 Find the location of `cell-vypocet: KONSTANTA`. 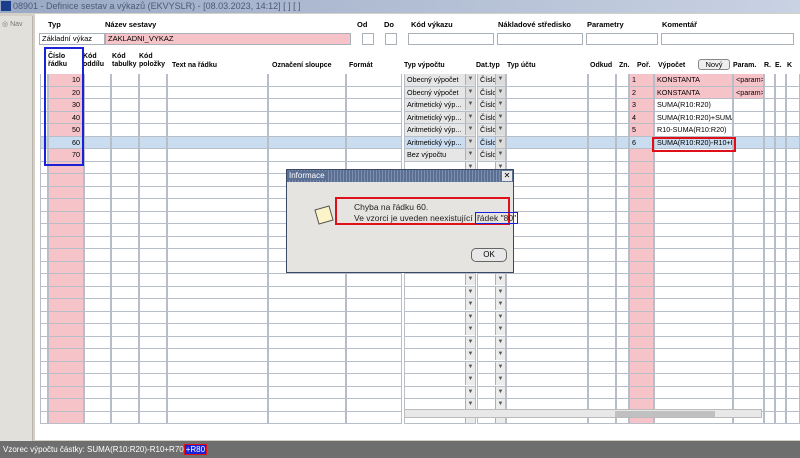

cell-vypocet: KONSTANTA is located at coordinates (693, 92).